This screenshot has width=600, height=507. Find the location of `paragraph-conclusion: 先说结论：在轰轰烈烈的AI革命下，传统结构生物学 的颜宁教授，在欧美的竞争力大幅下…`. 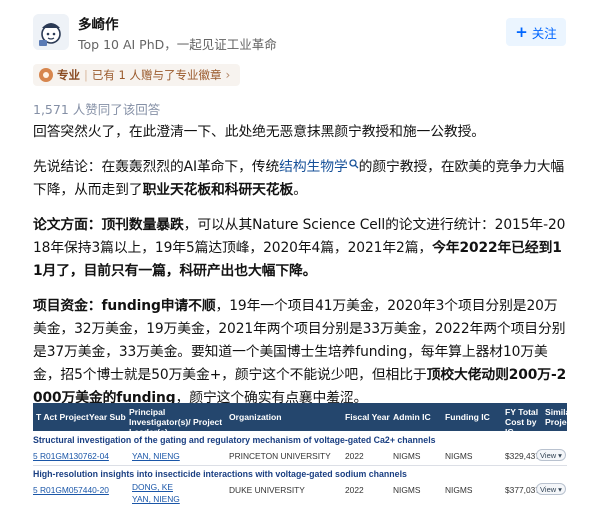

paragraph-conclusion: 先说结论：在轰轰烈烈的AI革命下，传统结构生物学 的颜宁教授，在欧美的竞争力大幅下… is located at coordinates (300, 179).